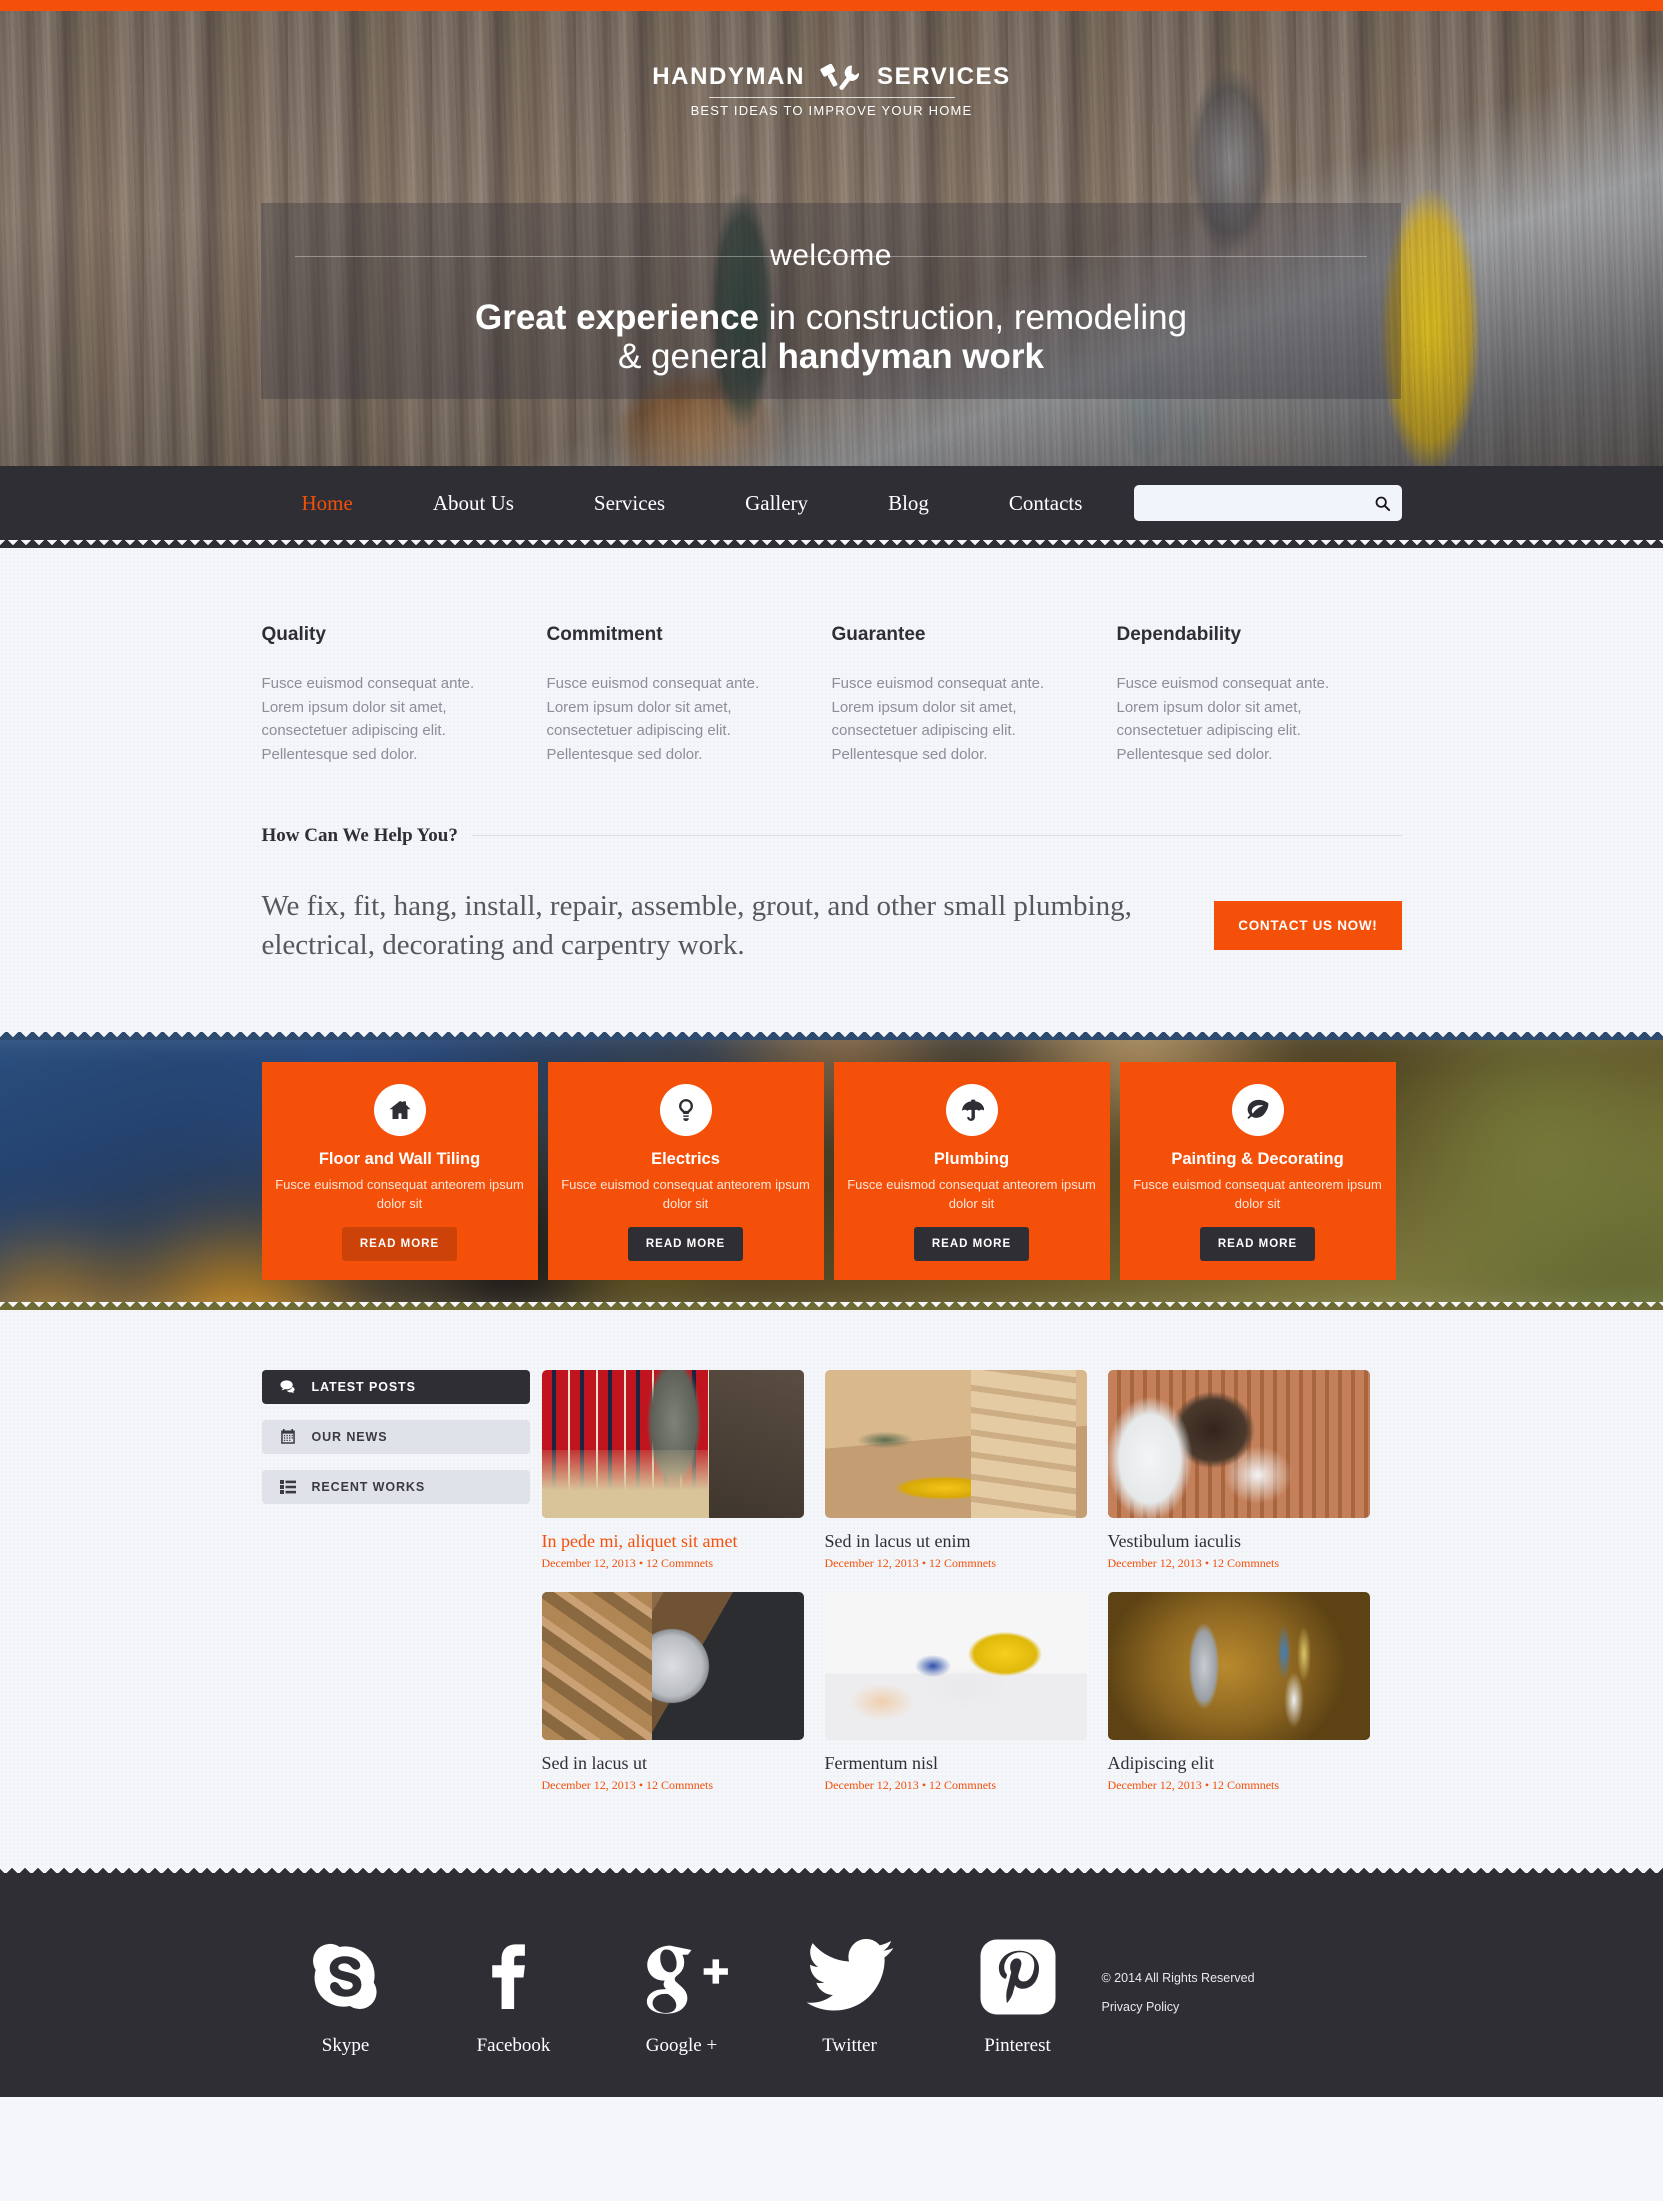 This screenshot has width=1663, height=2201. Describe the element at coordinates (831, 1869) in the screenshot. I see `section-divider-saw-footer` at that location.